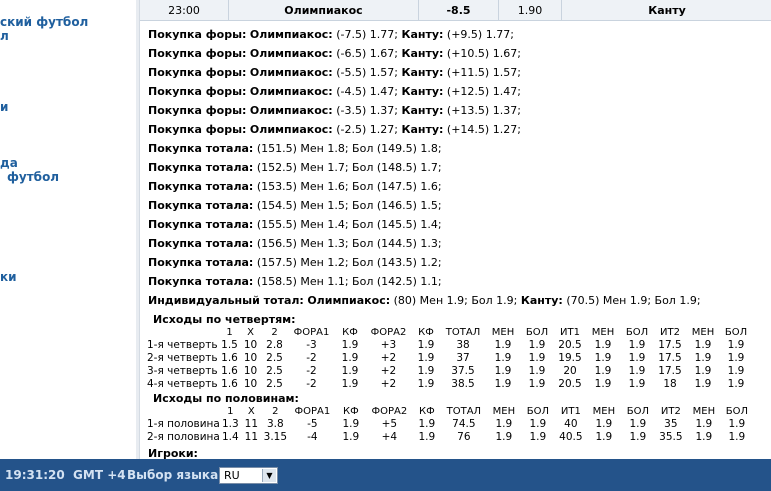 The height and width of the screenshot is (491, 771). I want to click on odds-cell: 76, so click(464, 437).